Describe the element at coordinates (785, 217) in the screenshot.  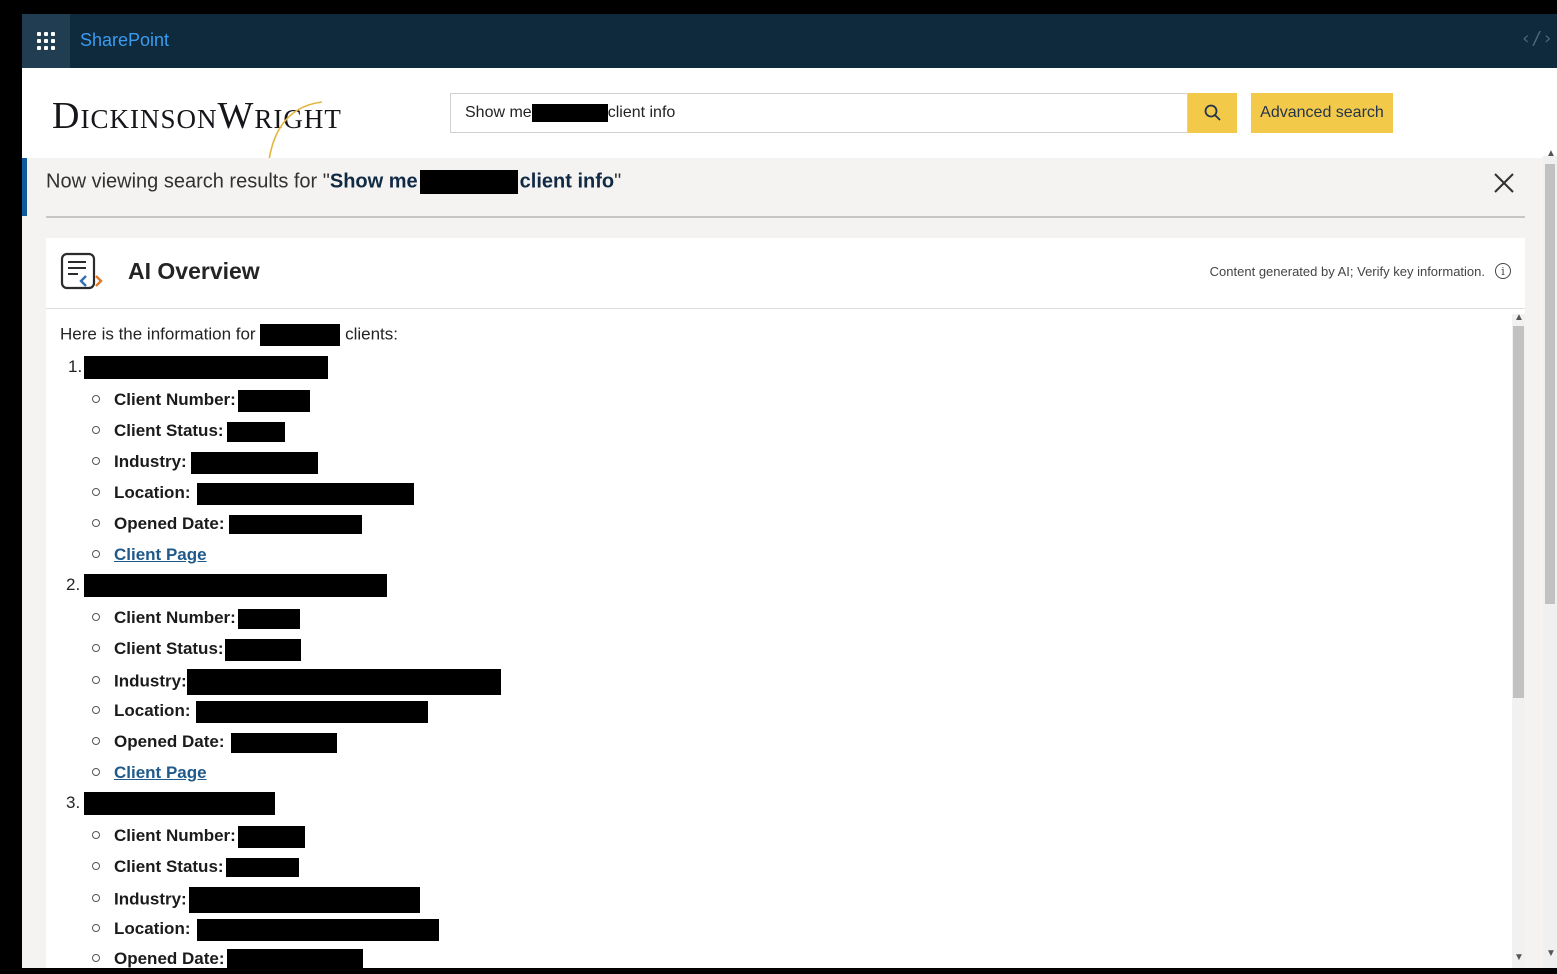
I see `divider` at that location.